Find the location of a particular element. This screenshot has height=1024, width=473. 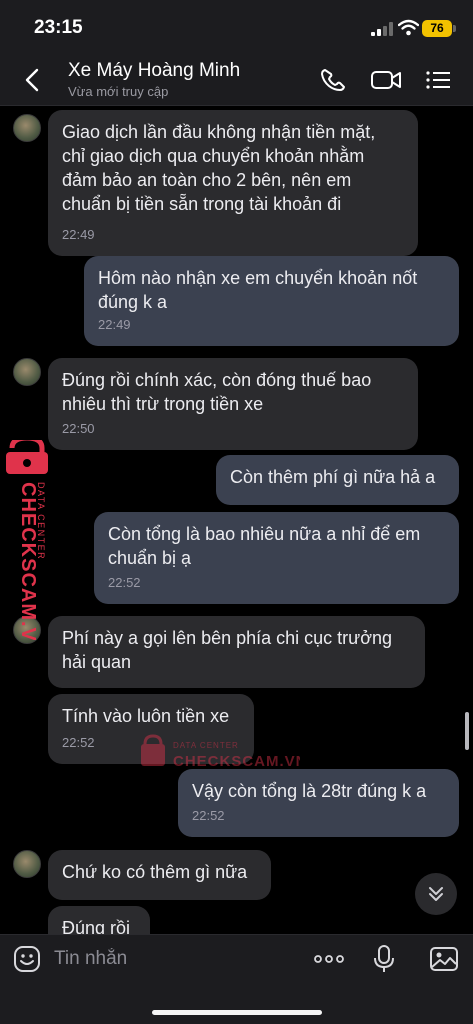

scrollbar is located at coordinates (467, 731).